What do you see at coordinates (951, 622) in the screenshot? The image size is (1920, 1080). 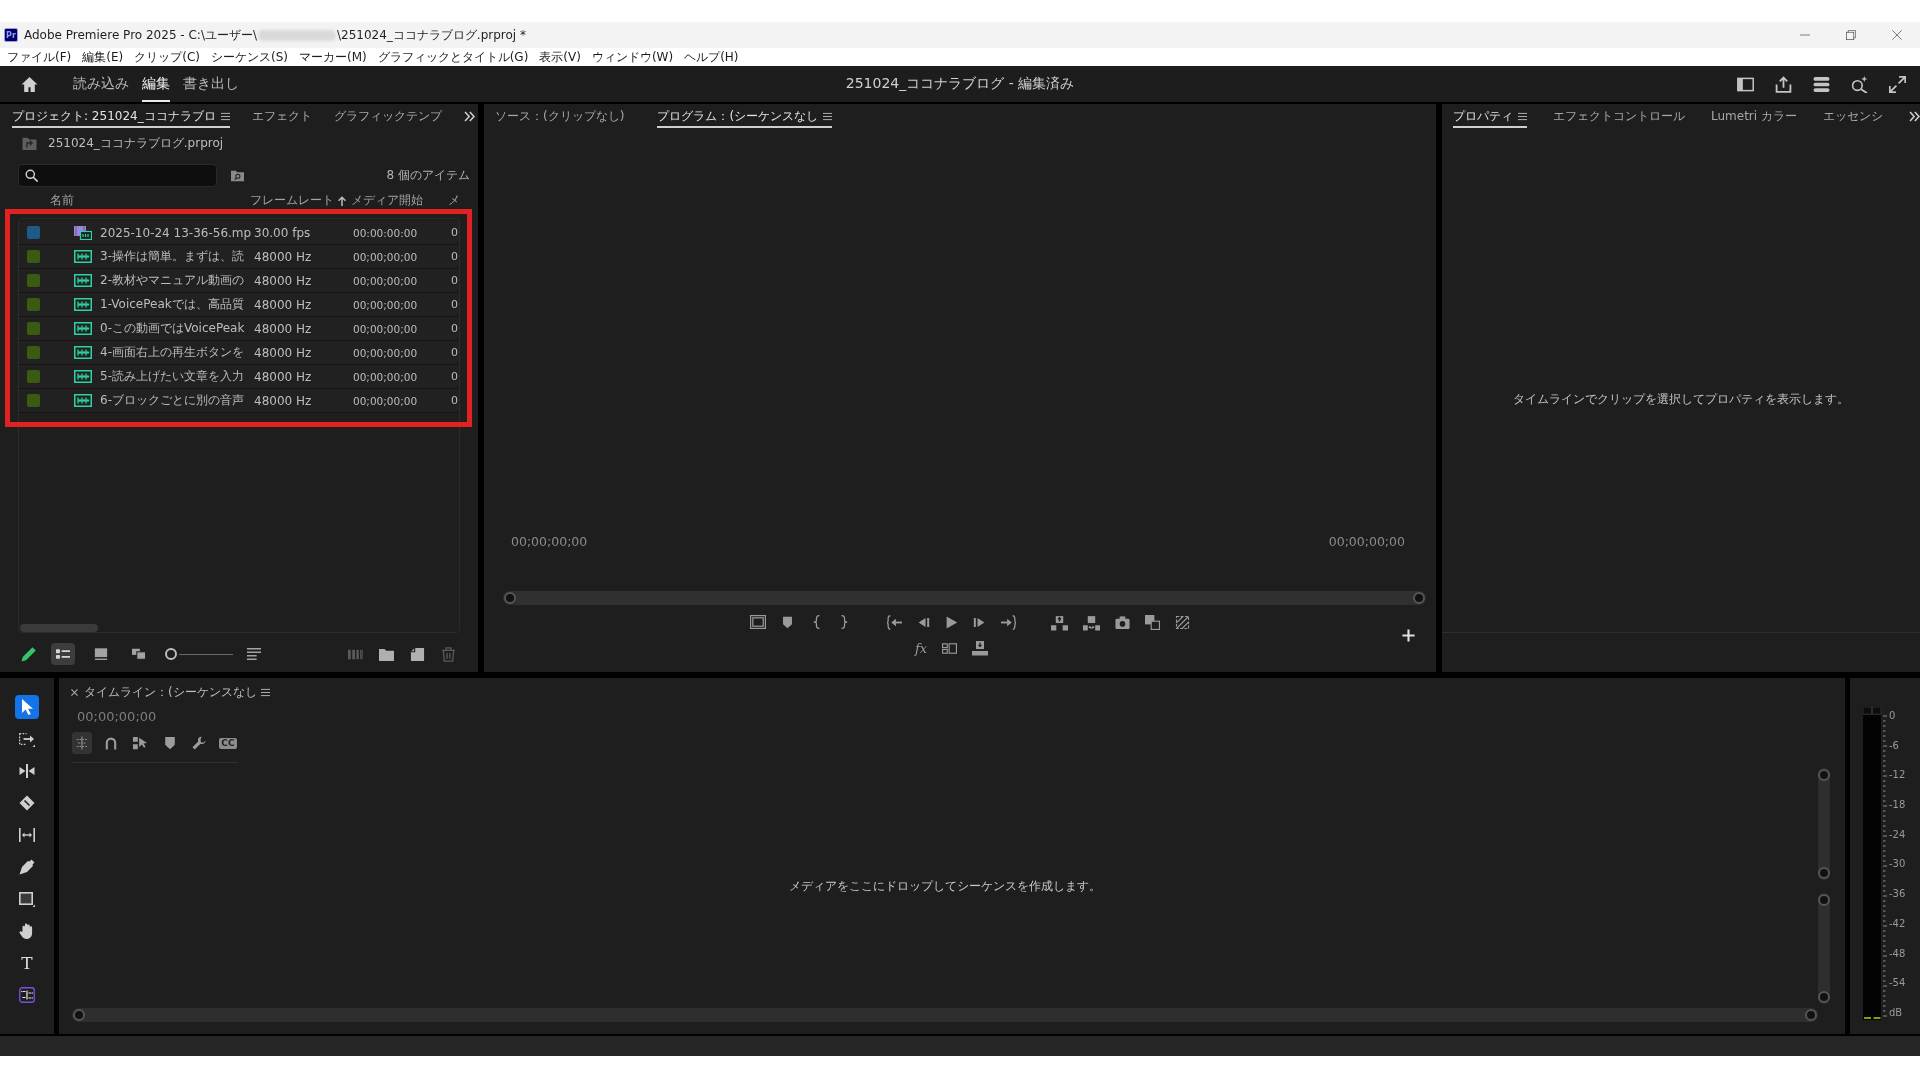 I see `play-icon` at bounding box center [951, 622].